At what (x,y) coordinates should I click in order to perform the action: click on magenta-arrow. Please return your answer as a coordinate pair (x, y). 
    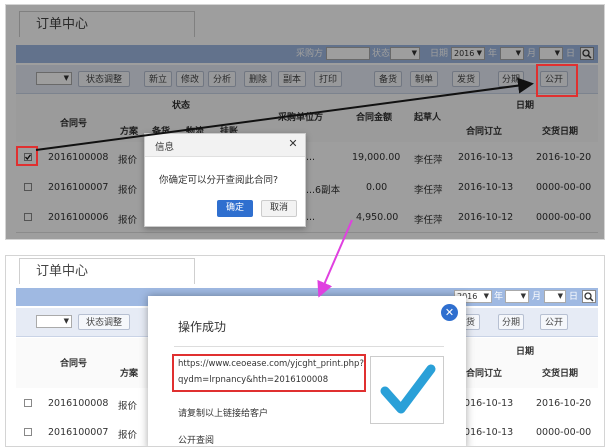
    Looking at the image, I should click on (335, 258).